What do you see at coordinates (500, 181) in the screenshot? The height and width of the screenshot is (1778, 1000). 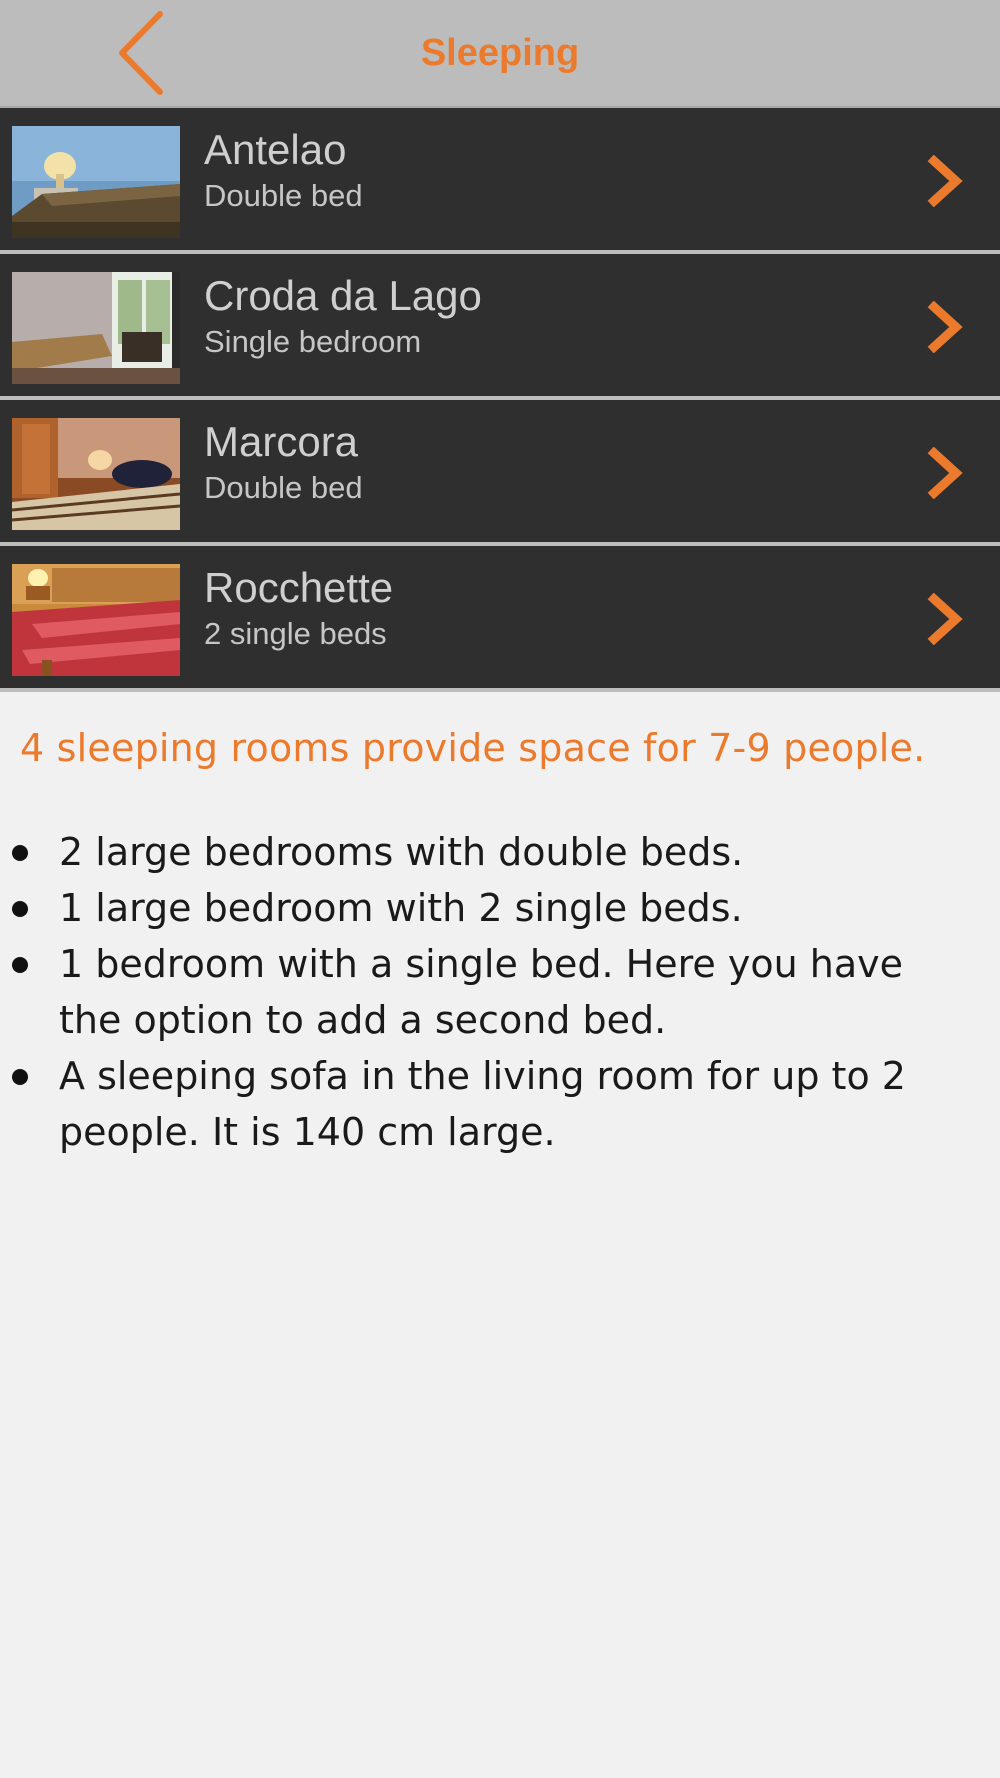 I see `room-row-antelao: Antelao Double bed` at bounding box center [500, 181].